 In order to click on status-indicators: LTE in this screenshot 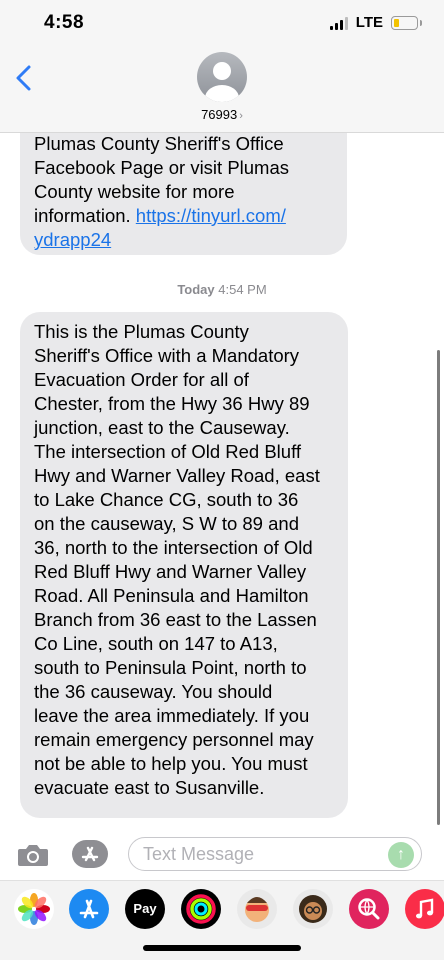, I will do `click(375, 22)`.